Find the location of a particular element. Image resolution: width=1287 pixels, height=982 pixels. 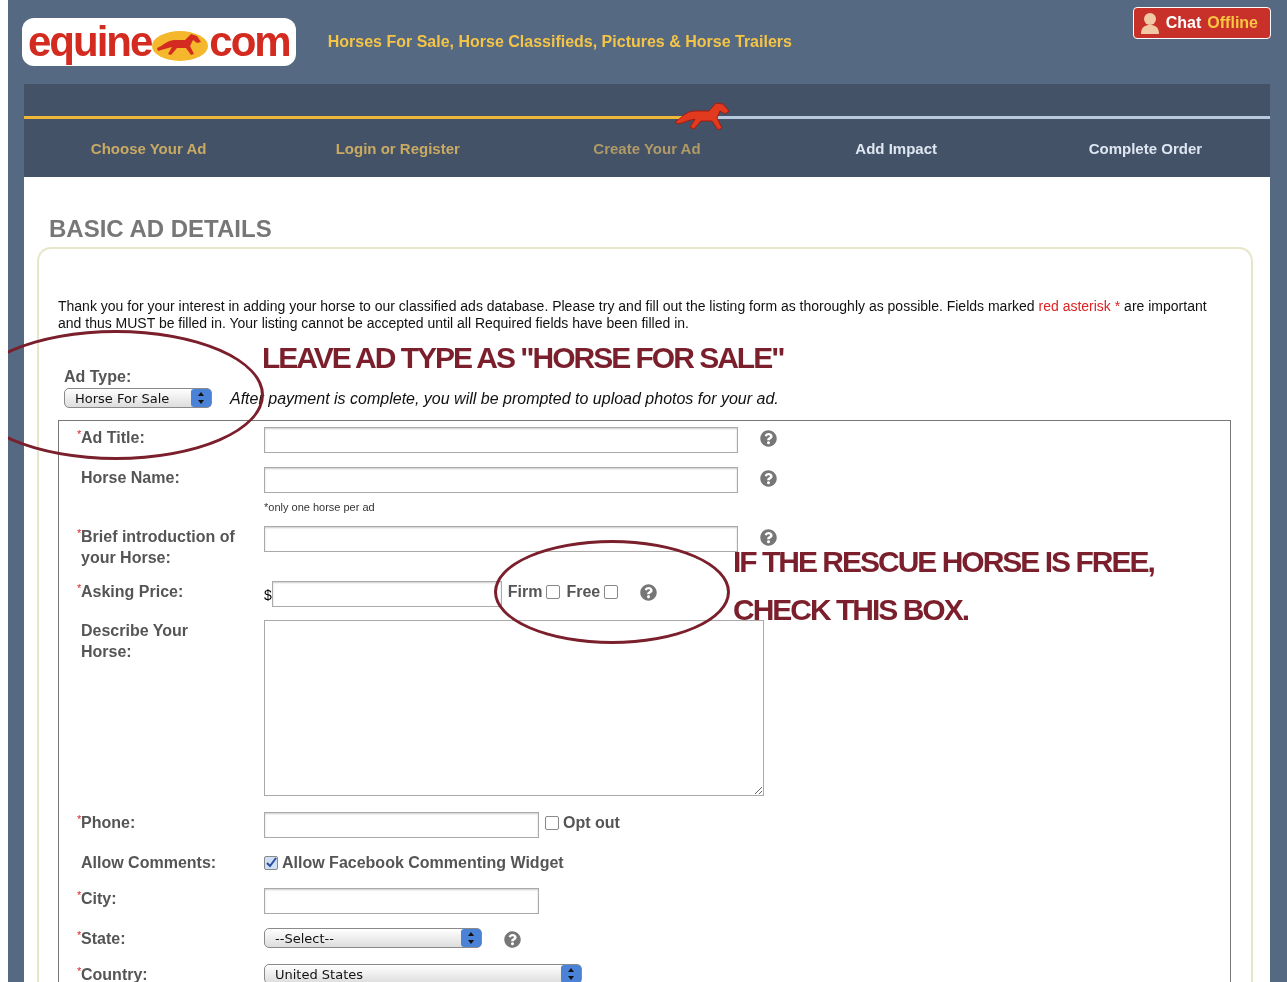

field-label: Ad Title: is located at coordinates (113, 438).